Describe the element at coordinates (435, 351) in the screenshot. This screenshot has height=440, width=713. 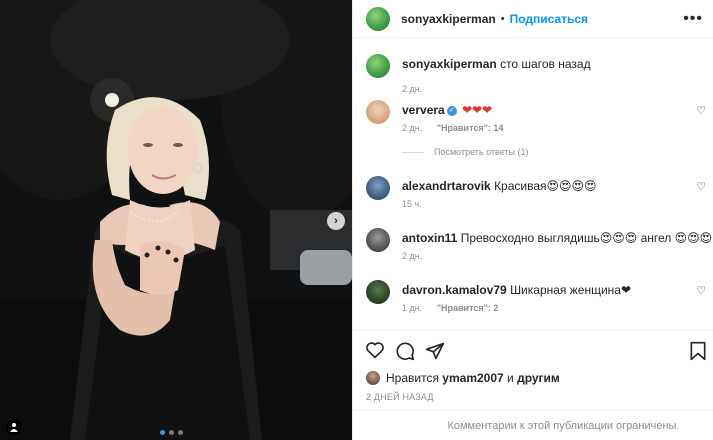
I see `share-icon` at that location.